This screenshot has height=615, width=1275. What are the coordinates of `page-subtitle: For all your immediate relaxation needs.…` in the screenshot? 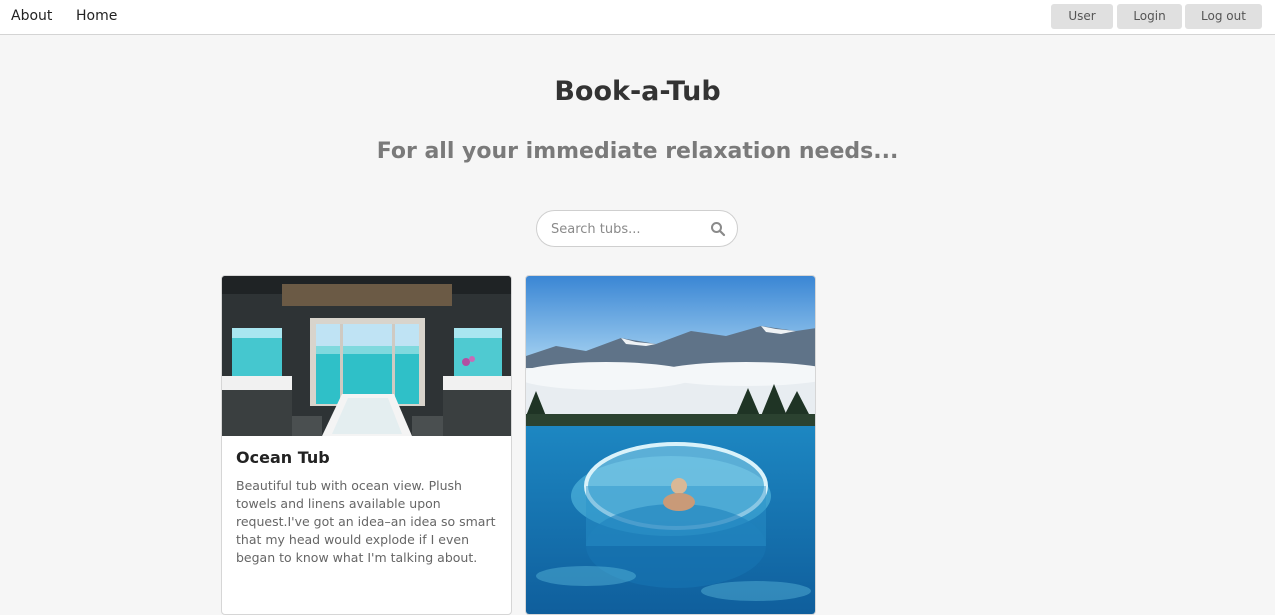 It's located at (637, 151).